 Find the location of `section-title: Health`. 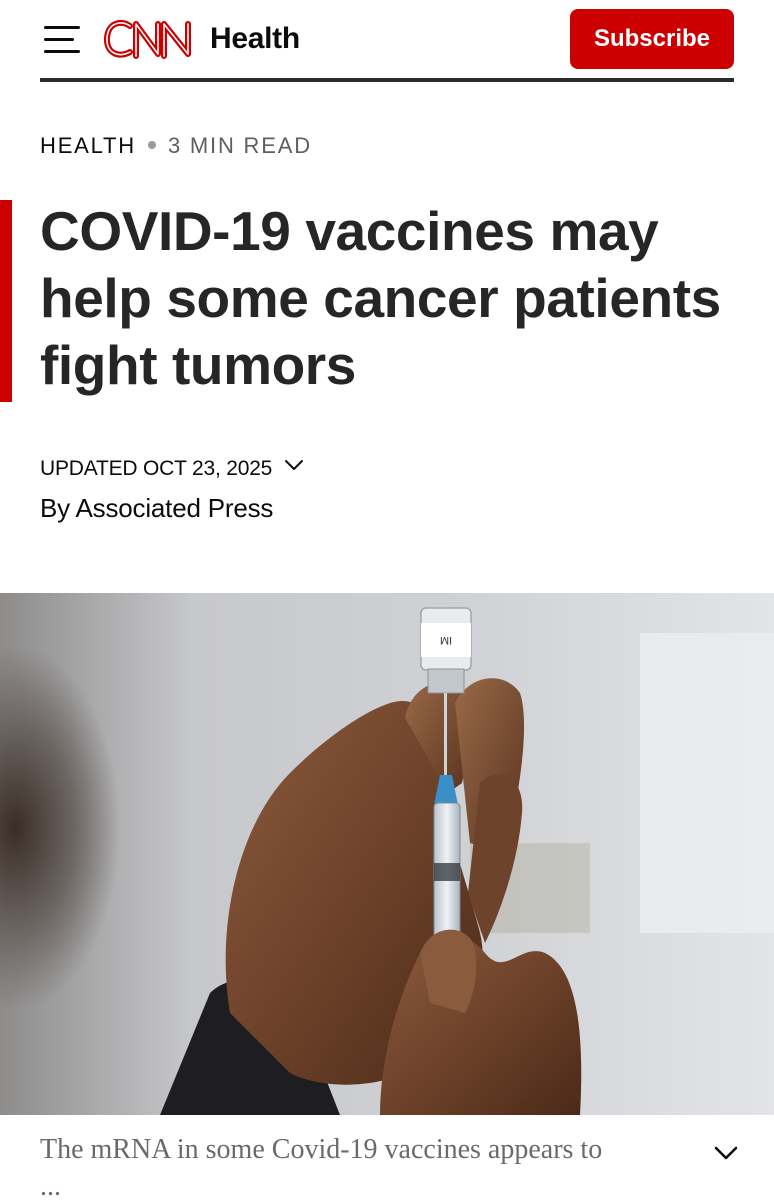

section-title: Health is located at coordinates (255, 39).